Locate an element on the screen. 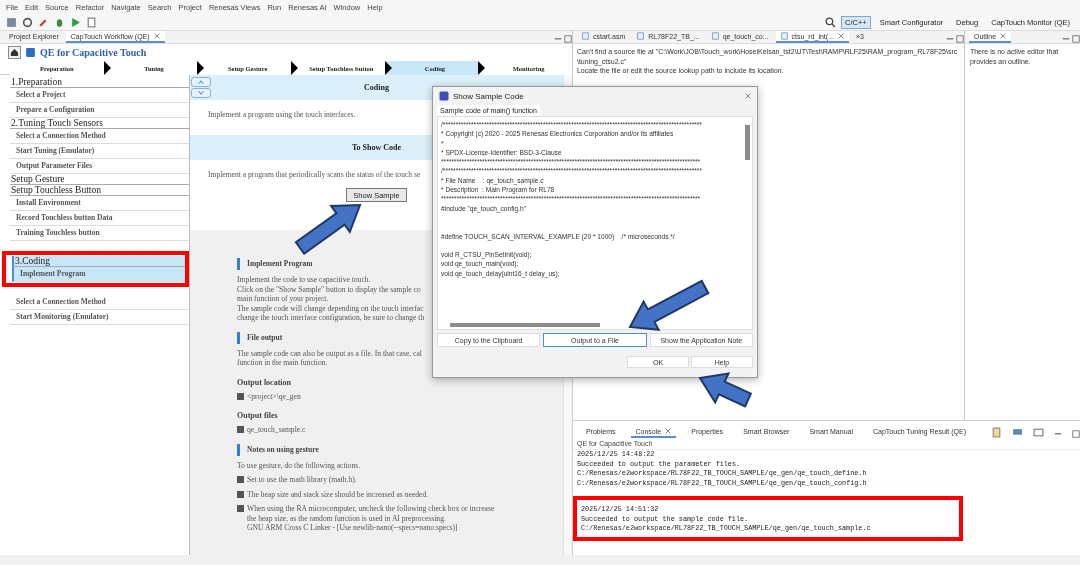  up-button is located at coordinates (201, 82).